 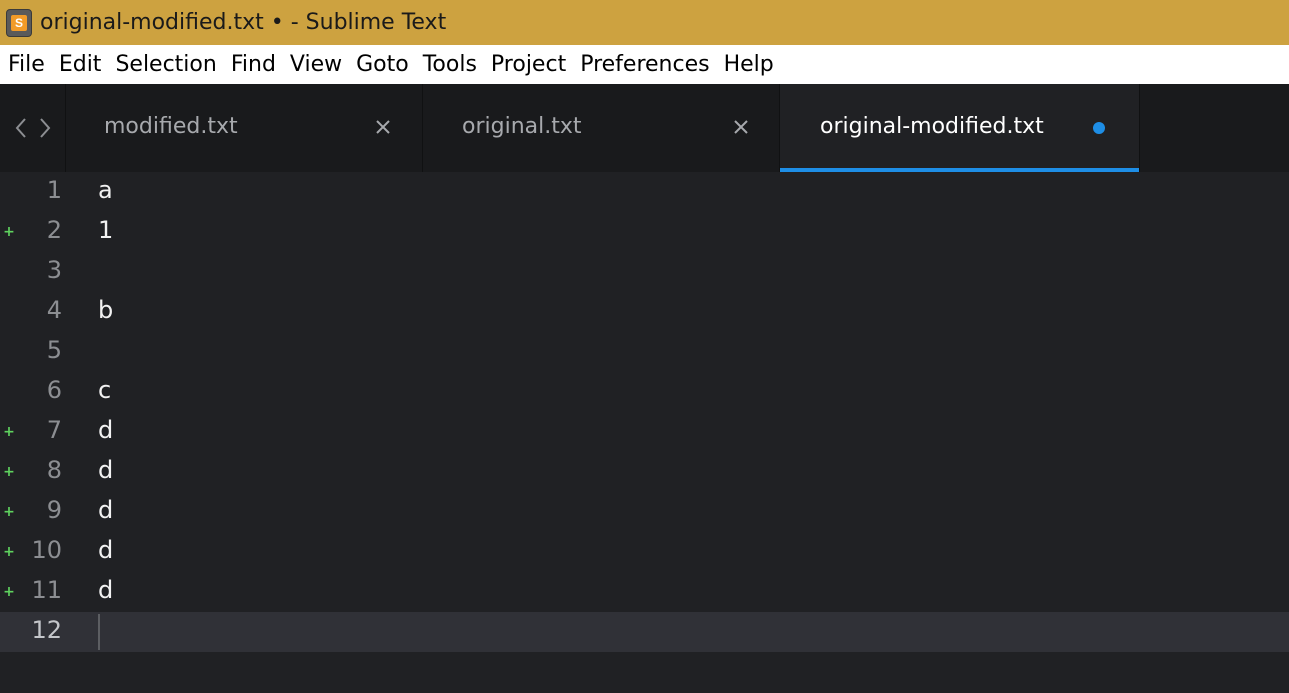 What do you see at coordinates (644, 192) in the screenshot?
I see `editor-line: 1 a` at bounding box center [644, 192].